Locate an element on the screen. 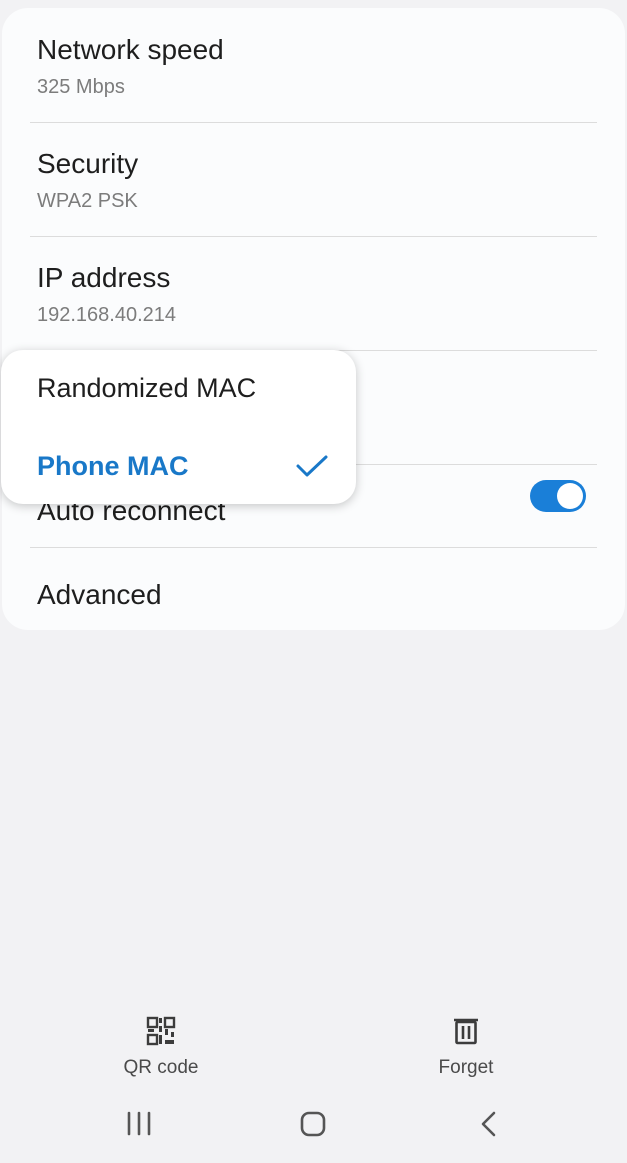 The image size is (627, 1163). mac-type-popup: Randomized MAC Phone MAC is located at coordinates (178, 427).